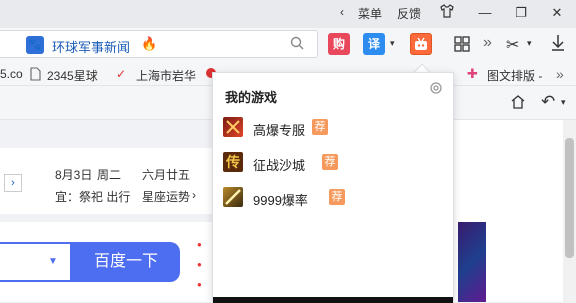 Image resolution: width=576 pixels, height=303 pixels. I want to click on site-logo-icon: ✓, so click(121, 74).